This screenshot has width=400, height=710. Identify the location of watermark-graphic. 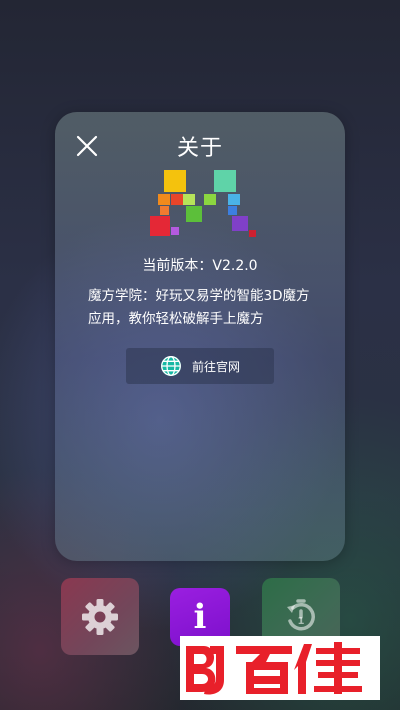
(274, 668).